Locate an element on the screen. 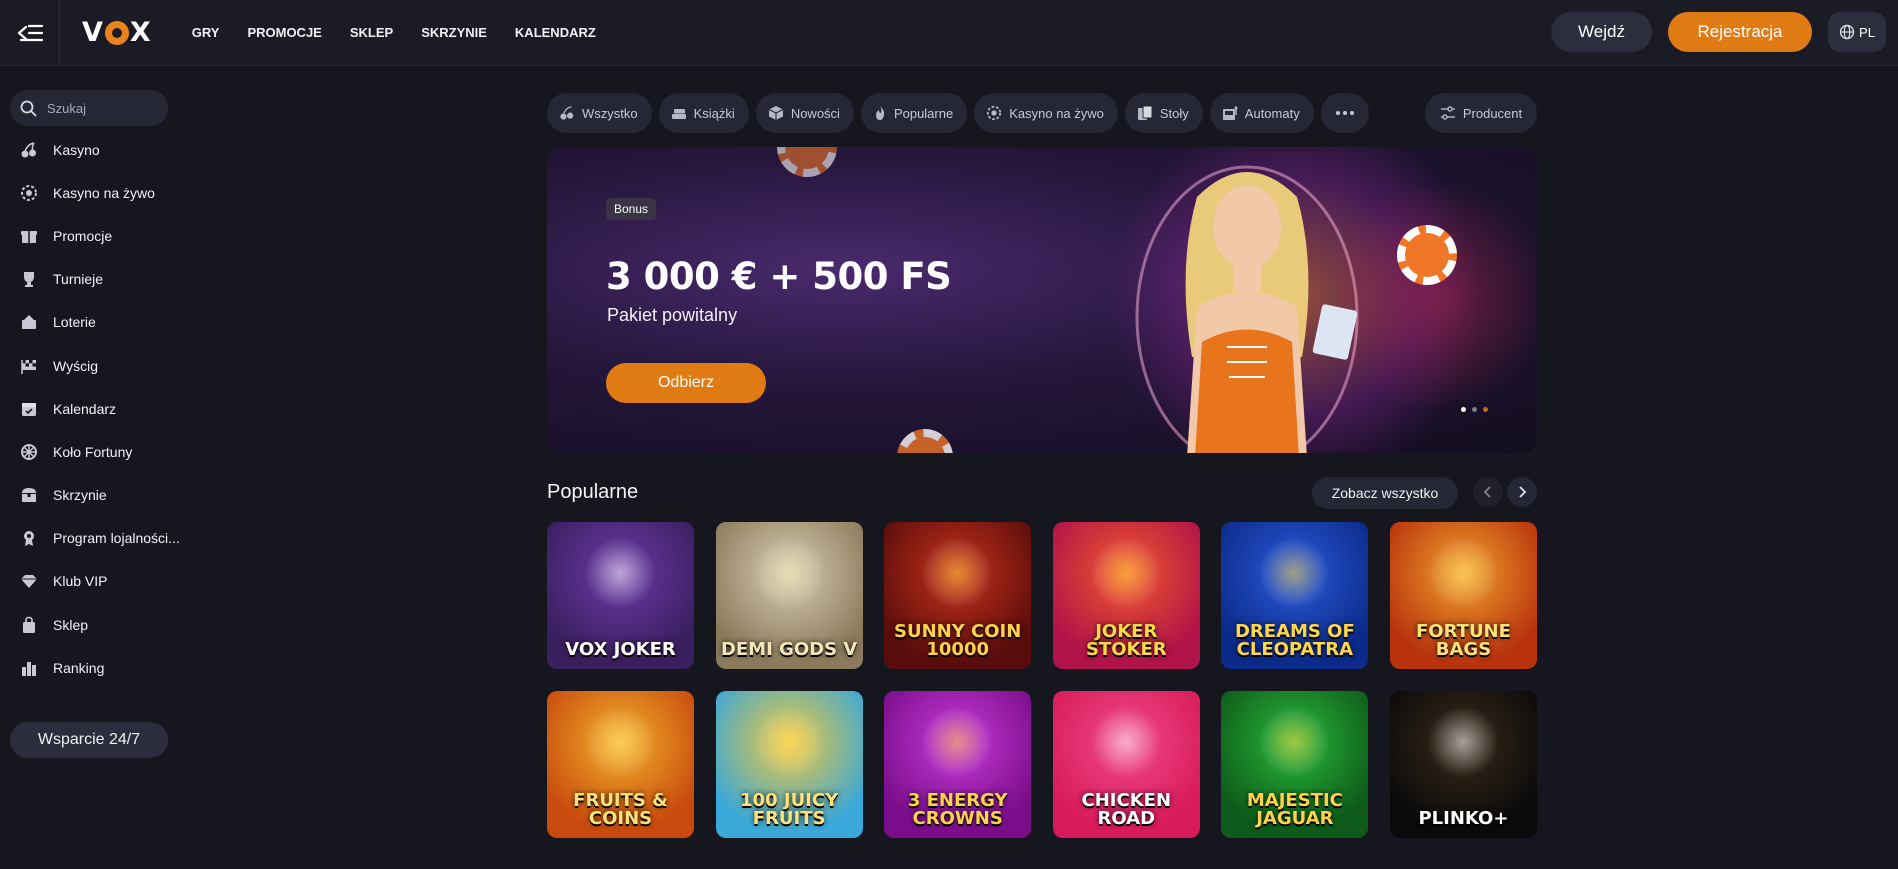 The width and height of the screenshot is (1898, 869). chip-popularne: Popularne is located at coordinates (914, 113).